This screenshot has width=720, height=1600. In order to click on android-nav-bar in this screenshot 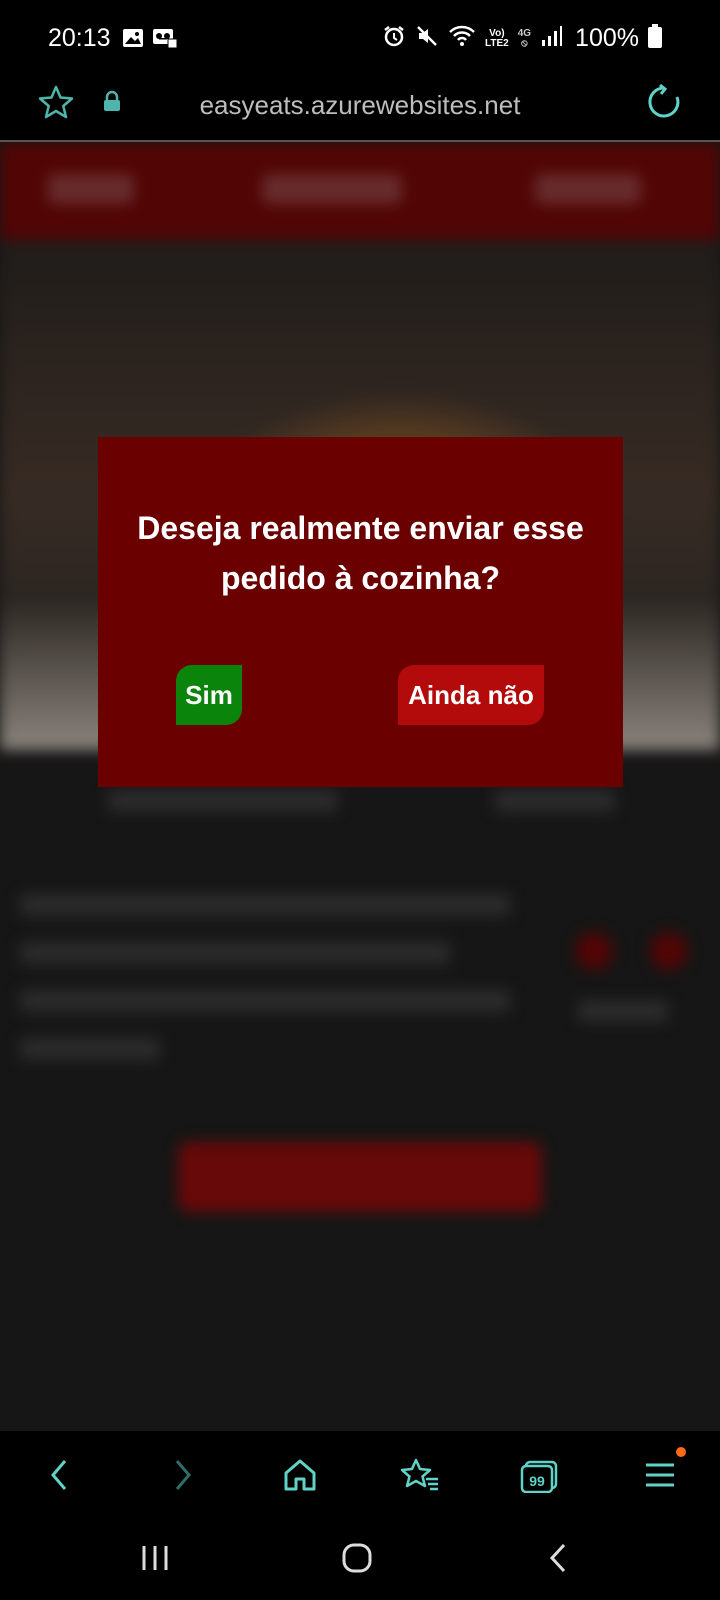, I will do `click(360, 1560)`.